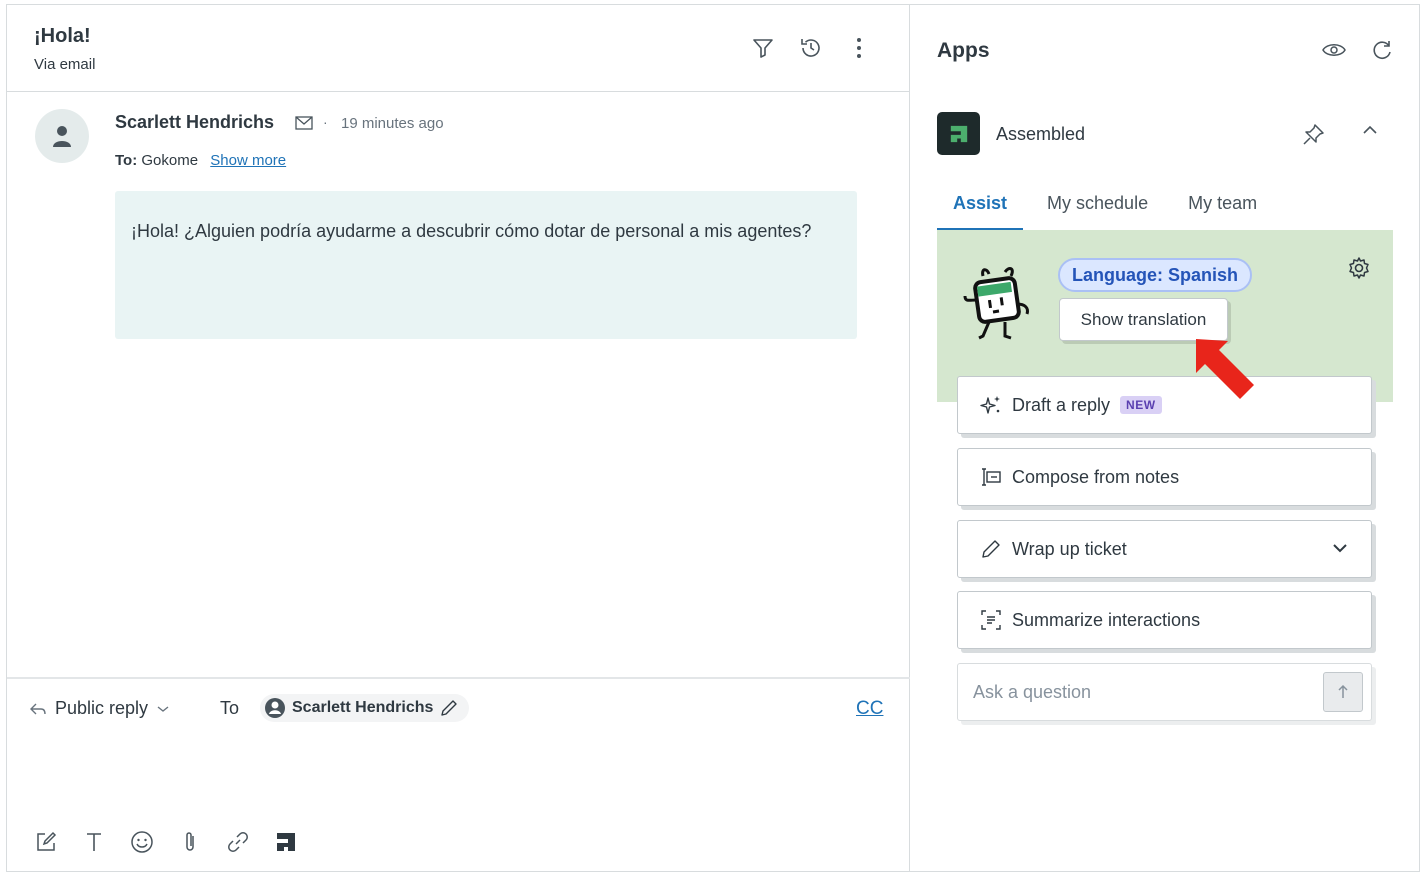 The height and width of the screenshot is (878, 1426). Describe the element at coordinates (763, 48) in the screenshot. I see `filter-icon` at that location.